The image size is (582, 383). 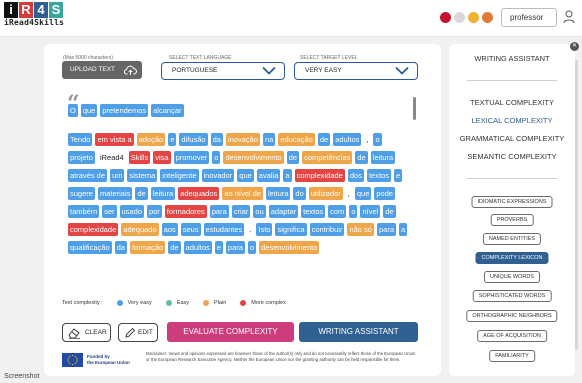 What do you see at coordinates (89, 110) in the screenshot?
I see `text-word: que` at bounding box center [89, 110].